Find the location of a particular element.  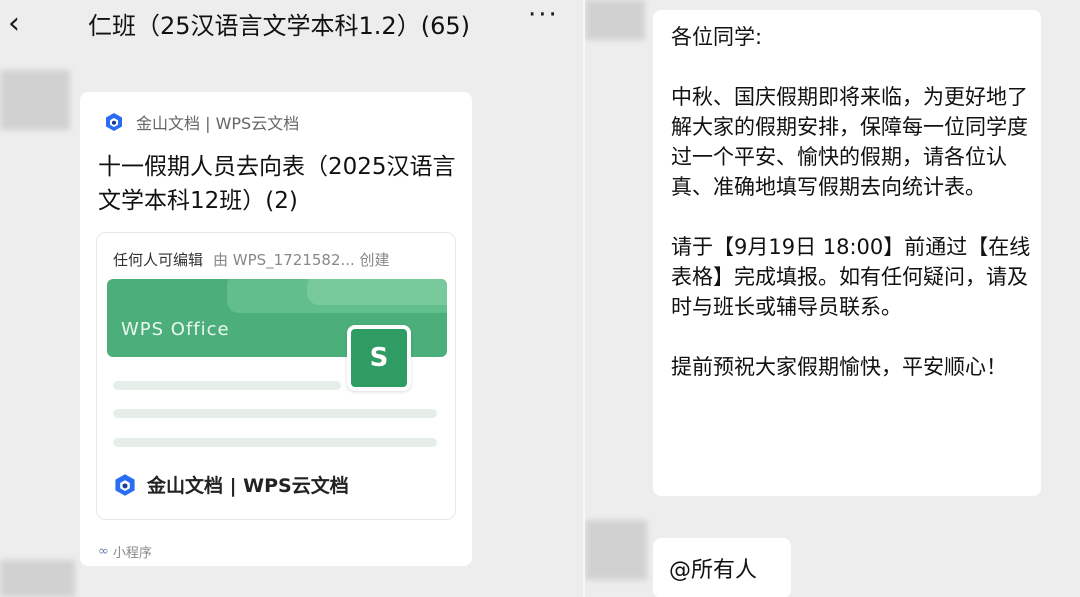

card-source-label: 金山文档 | WPS云文档 is located at coordinates (218, 123).